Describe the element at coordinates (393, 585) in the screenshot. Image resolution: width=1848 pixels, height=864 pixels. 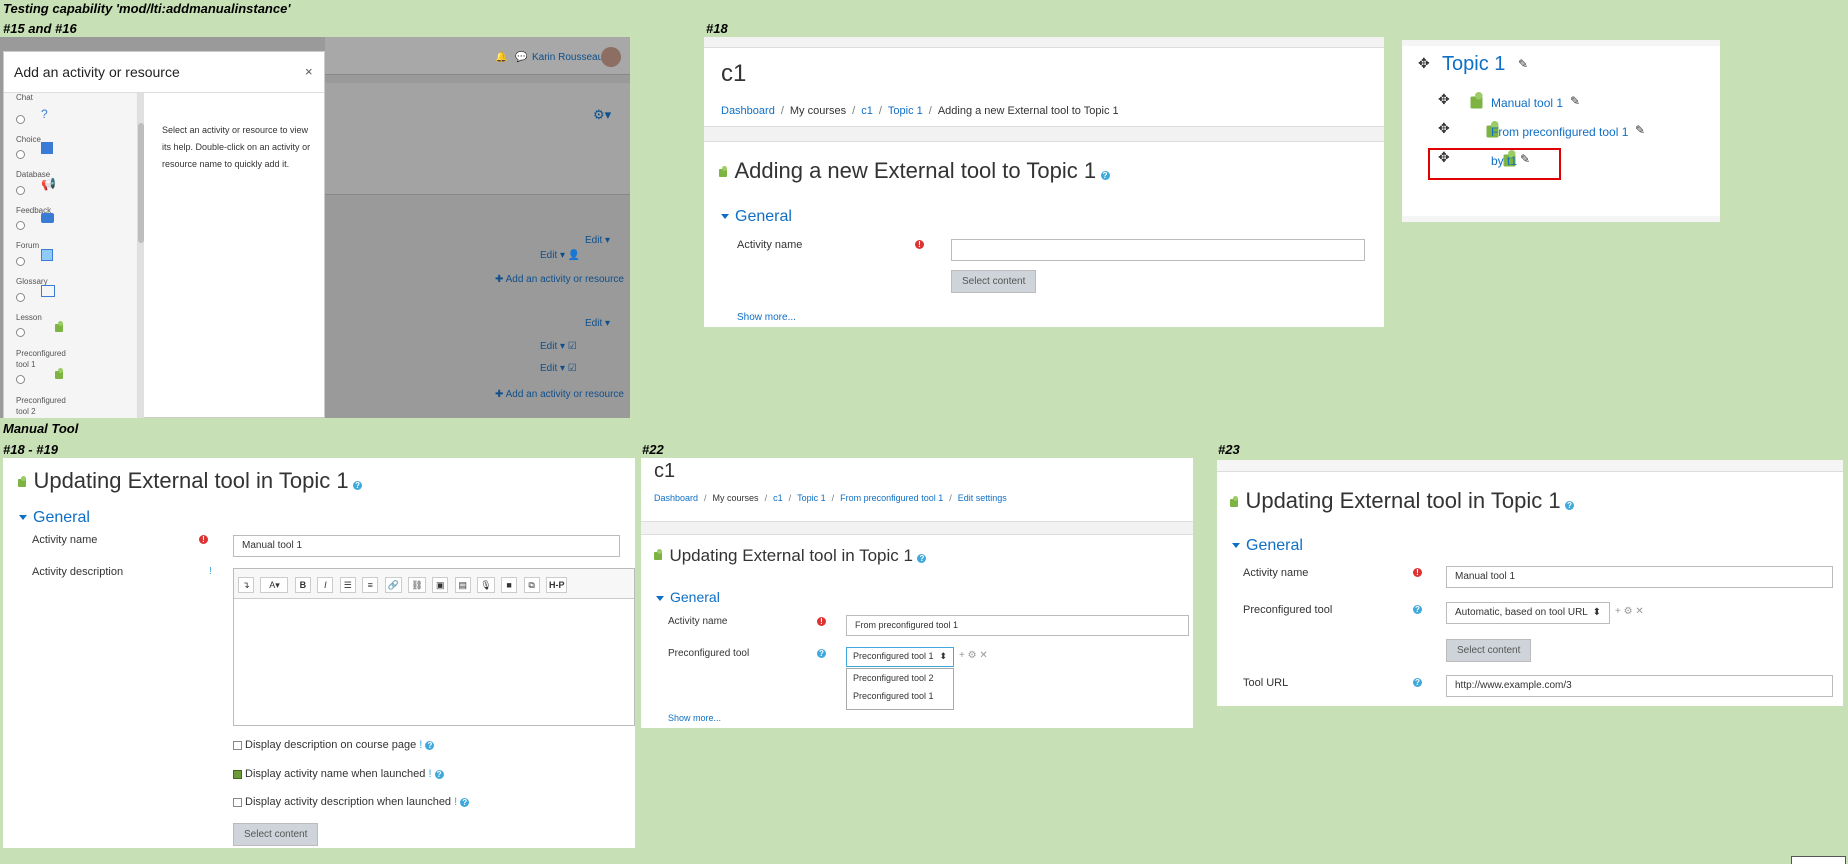
I see `link-icon: 🔗` at that location.